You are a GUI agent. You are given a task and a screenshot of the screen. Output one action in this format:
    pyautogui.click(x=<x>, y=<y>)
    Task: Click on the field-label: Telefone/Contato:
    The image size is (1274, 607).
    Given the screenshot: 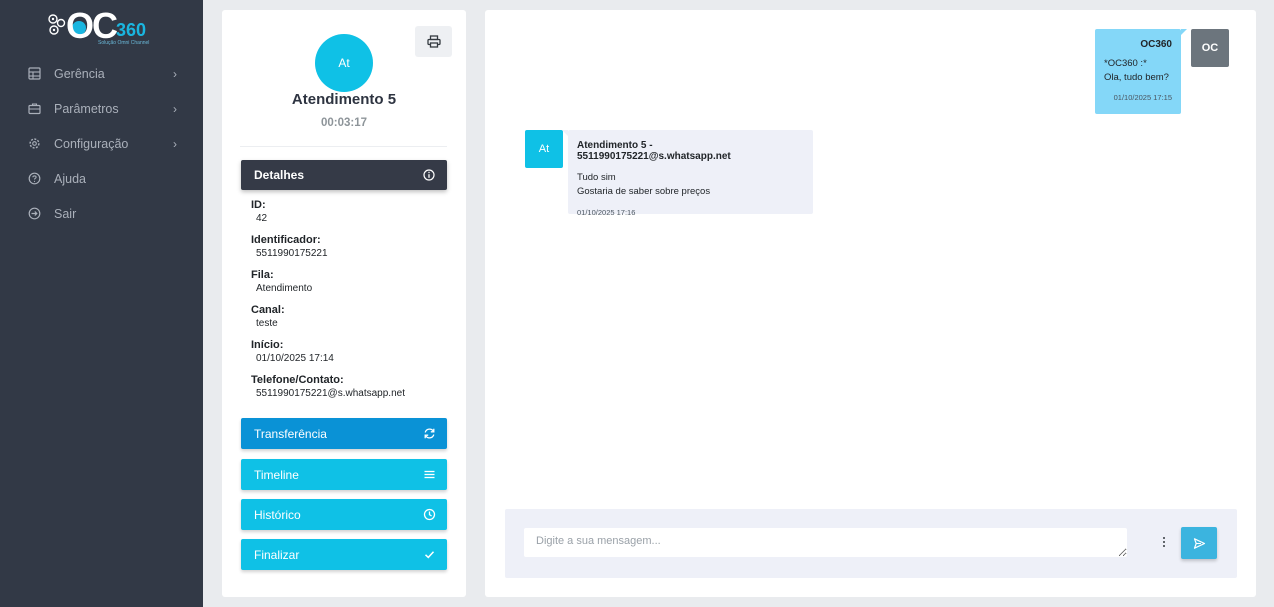 What is the action you would take?
    pyautogui.click(x=297, y=380)
    